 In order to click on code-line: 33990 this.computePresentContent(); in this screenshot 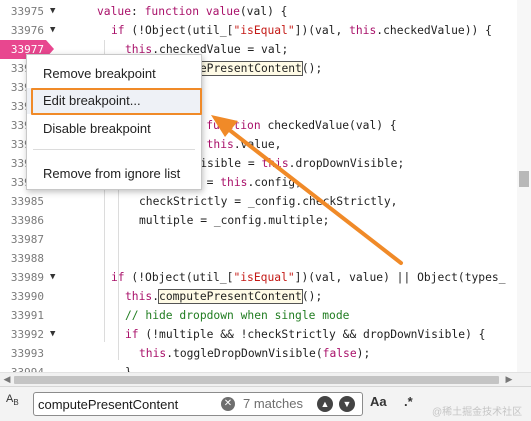, I will do `click(258, 296)`.